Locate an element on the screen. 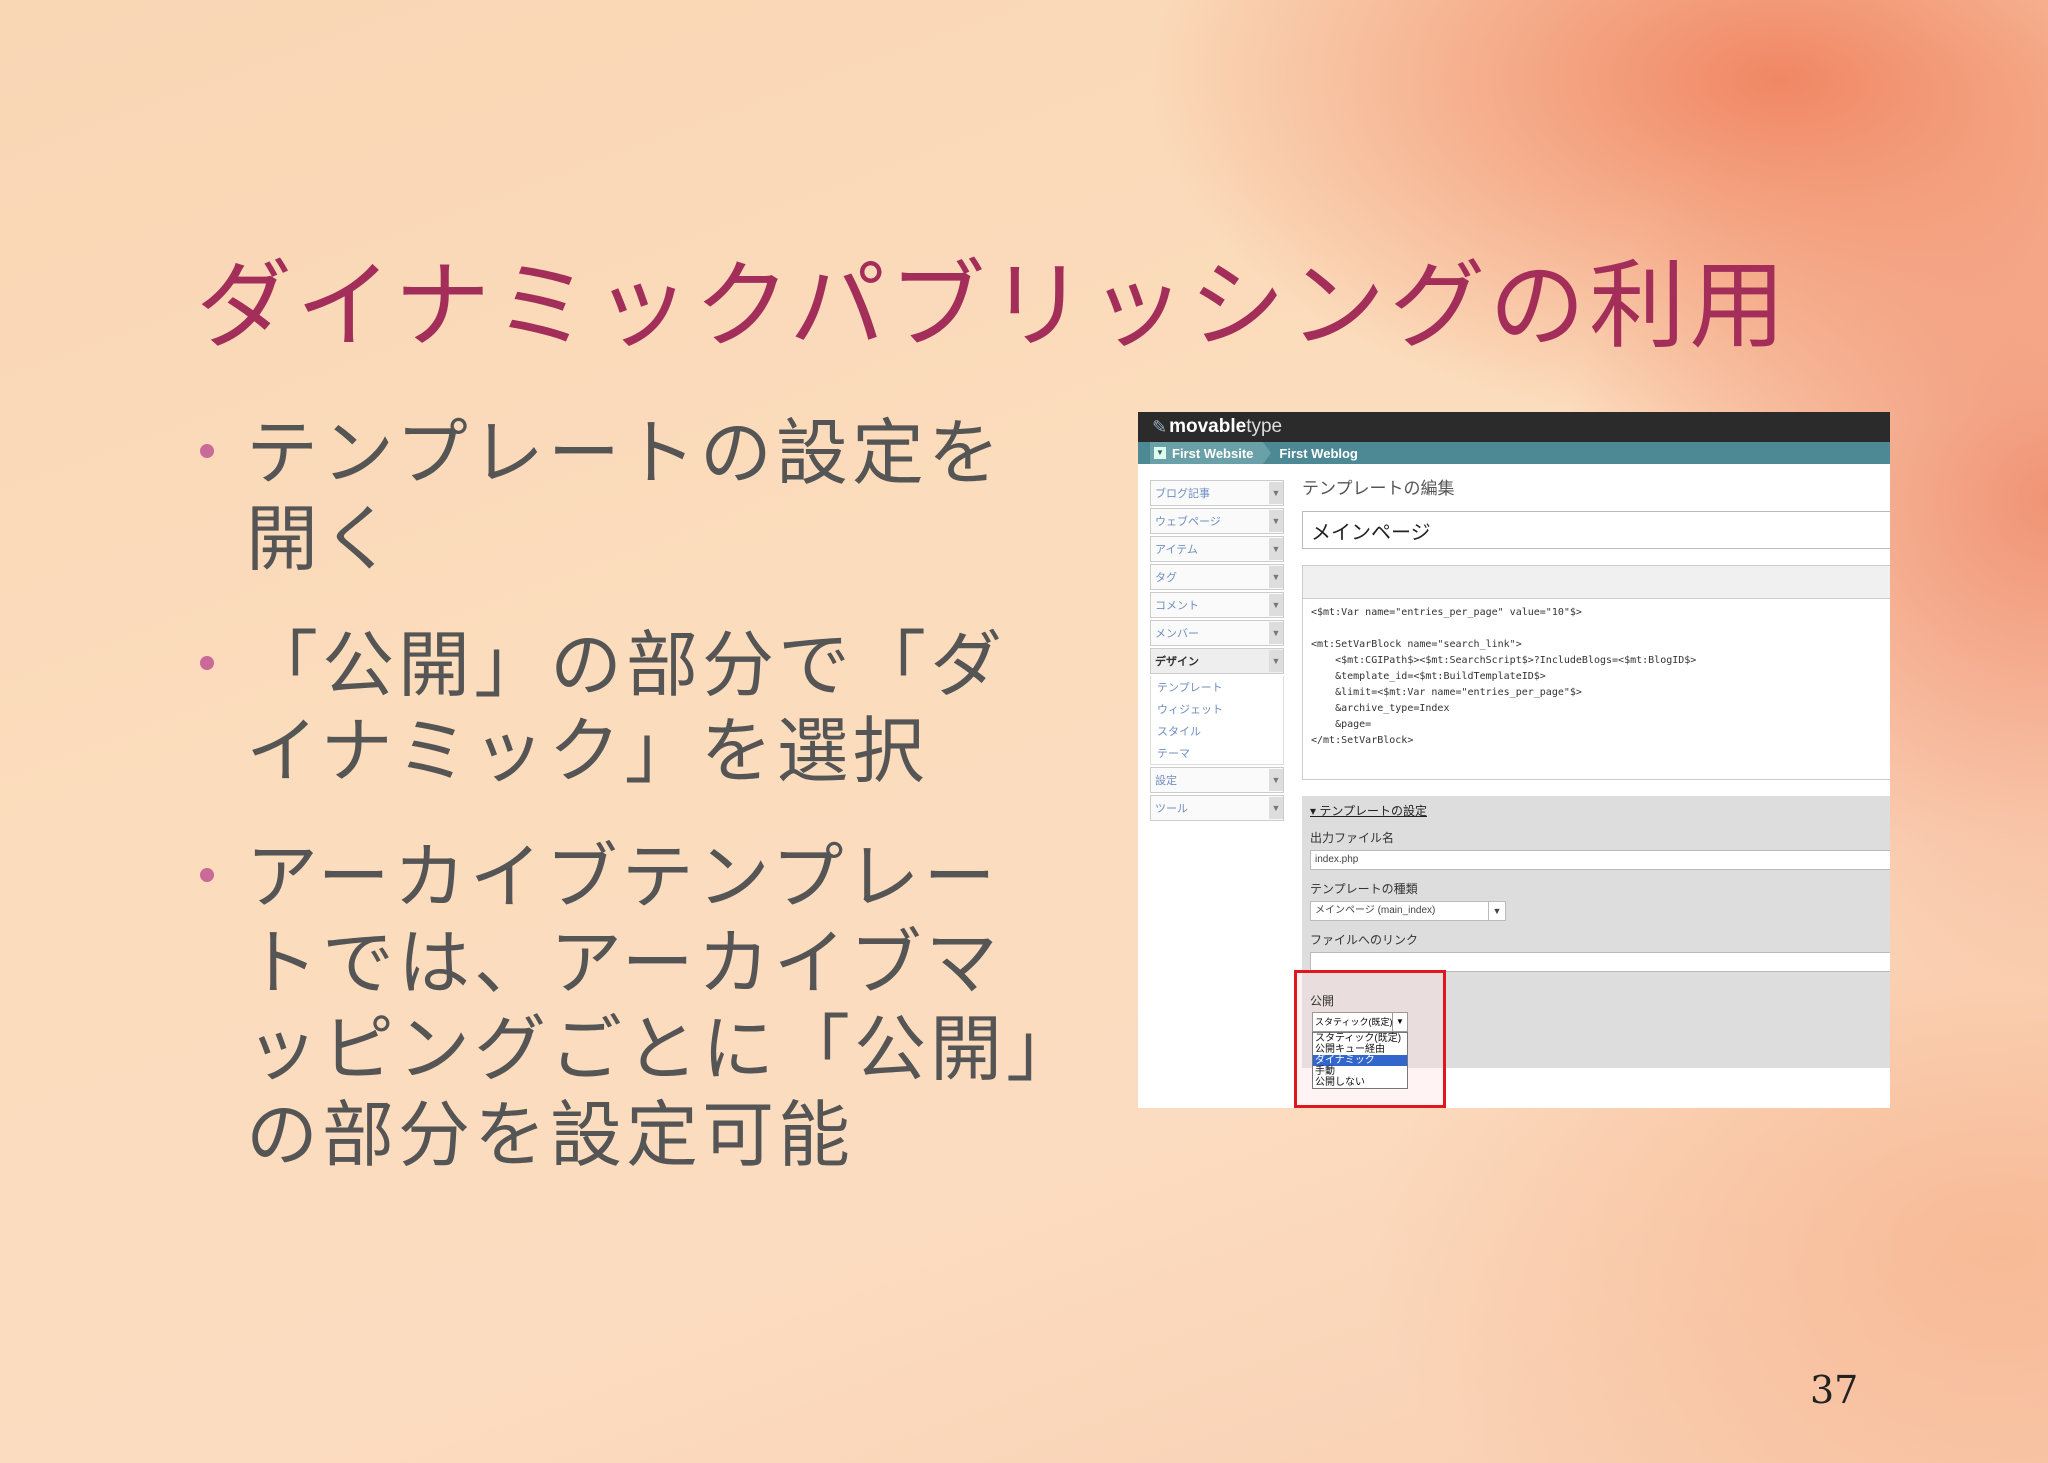 Image resolution: width=2048 pixels, height=1463 pixels. submenu-item: ウィジェット is located at coordinates (1217, 709).